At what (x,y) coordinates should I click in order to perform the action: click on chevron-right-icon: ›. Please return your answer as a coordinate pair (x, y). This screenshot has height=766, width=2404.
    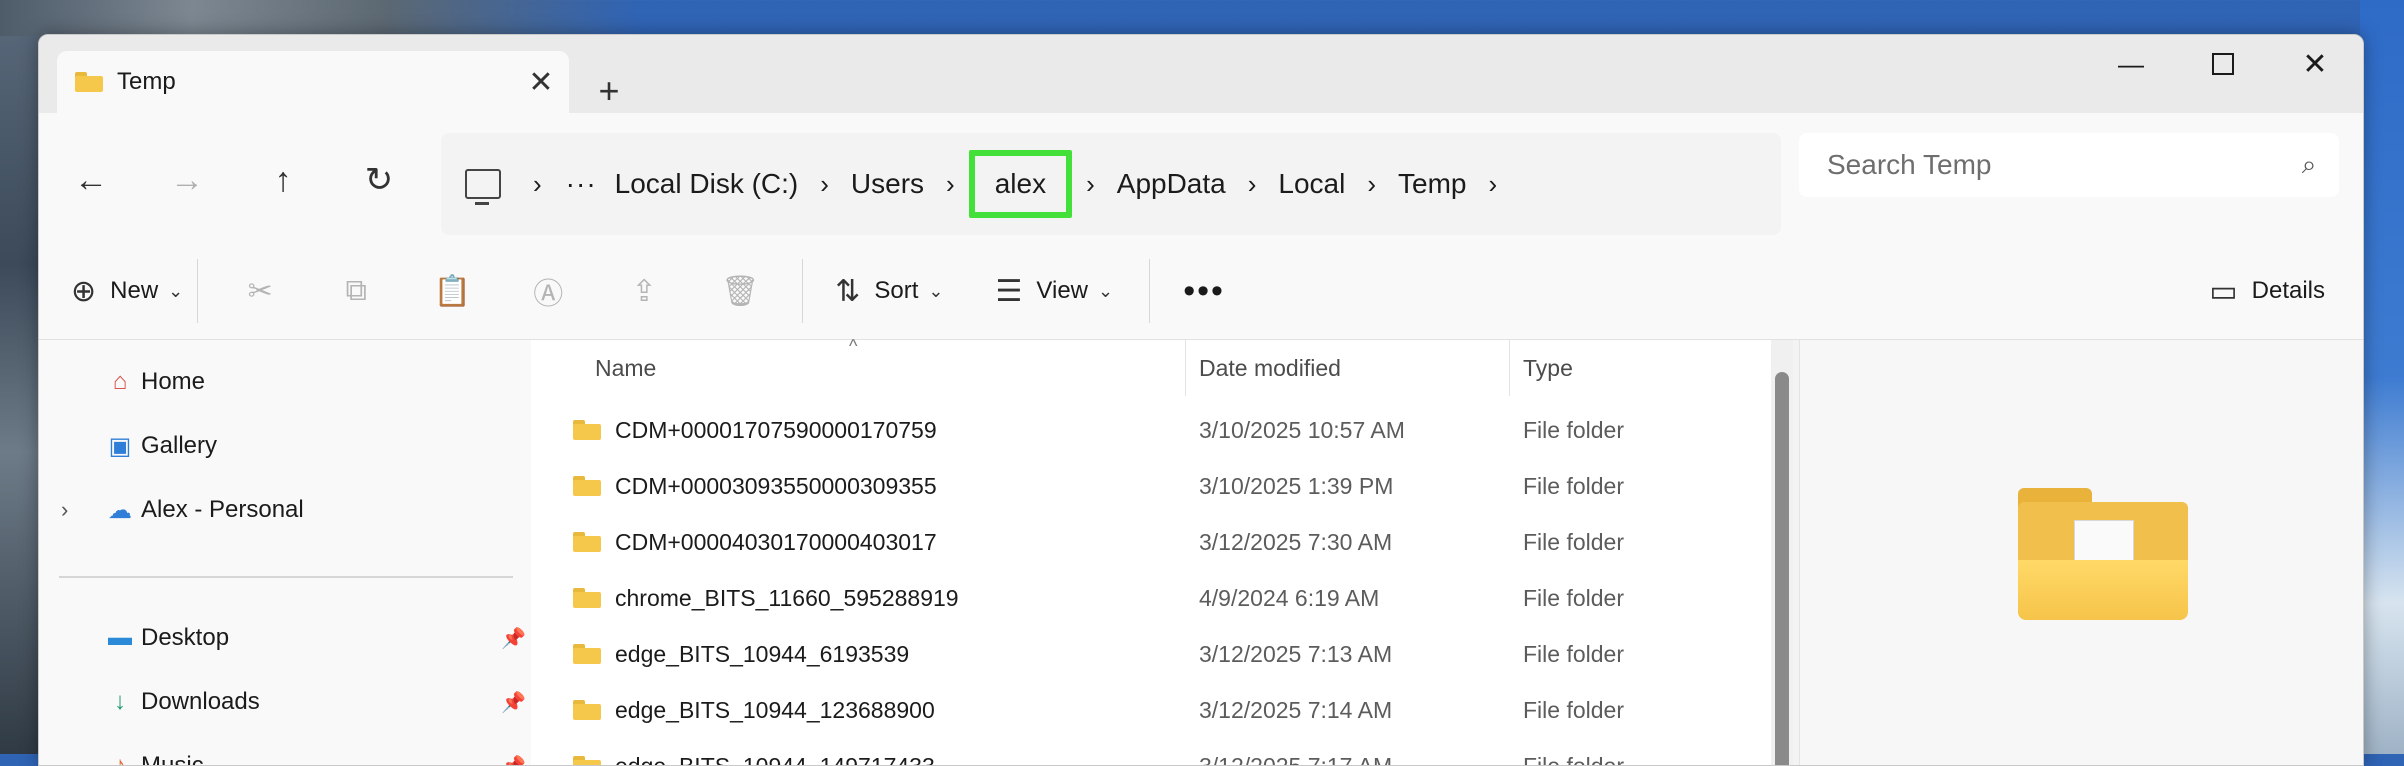
    Looking at the image, I should click on (64, 510).